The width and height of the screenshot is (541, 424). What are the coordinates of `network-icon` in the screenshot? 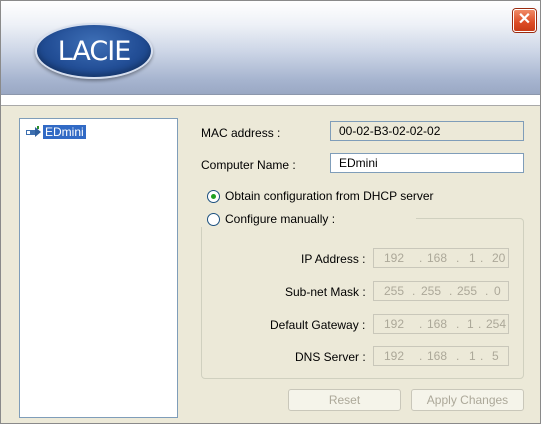 It's located at (33, 131).